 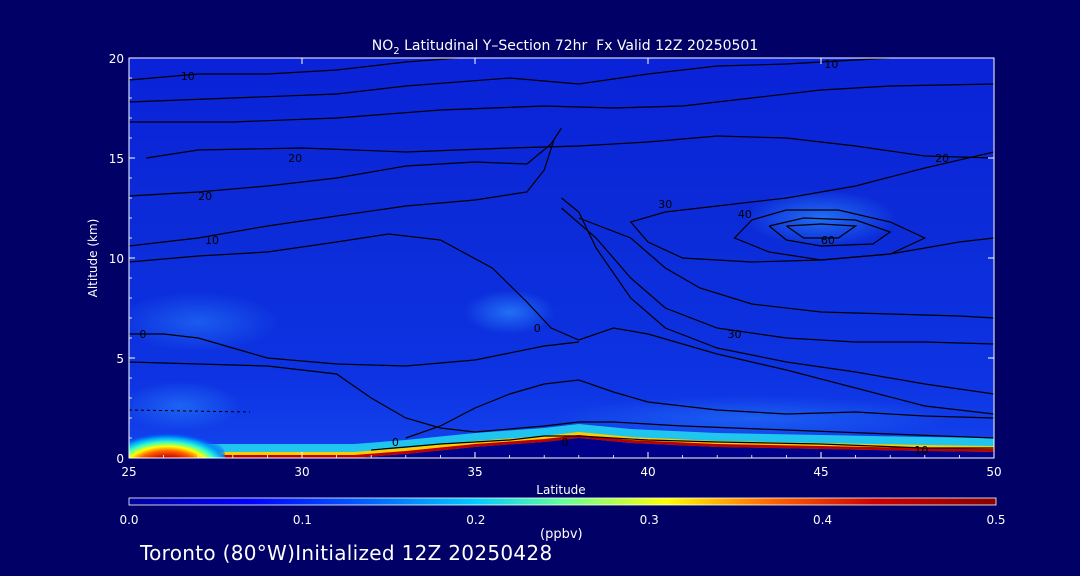 What do you see at coordinates (745, 214) in the screenshot?
I see `contour-label: 40` at bounding box center [745, 214].